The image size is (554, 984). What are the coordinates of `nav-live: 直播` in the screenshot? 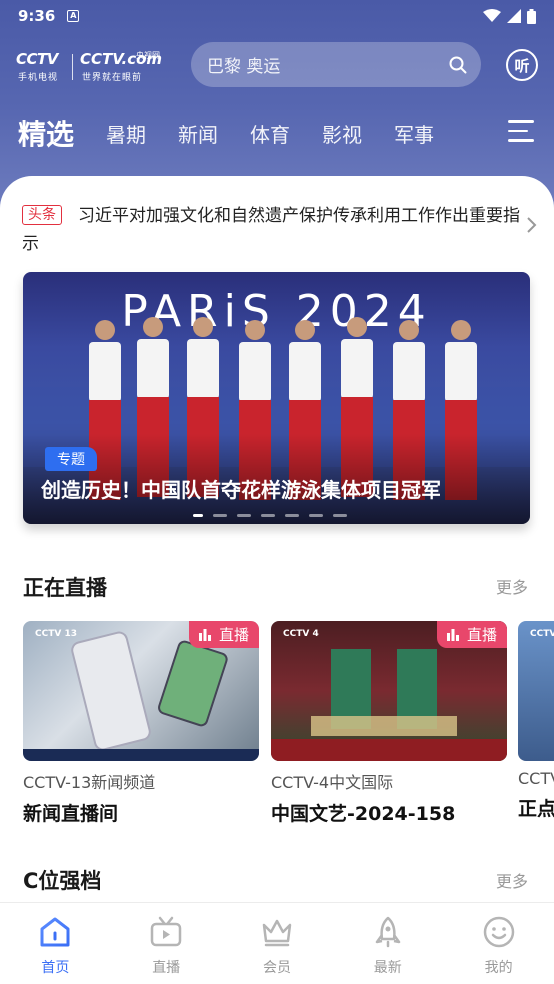 It's located at (166, 943).